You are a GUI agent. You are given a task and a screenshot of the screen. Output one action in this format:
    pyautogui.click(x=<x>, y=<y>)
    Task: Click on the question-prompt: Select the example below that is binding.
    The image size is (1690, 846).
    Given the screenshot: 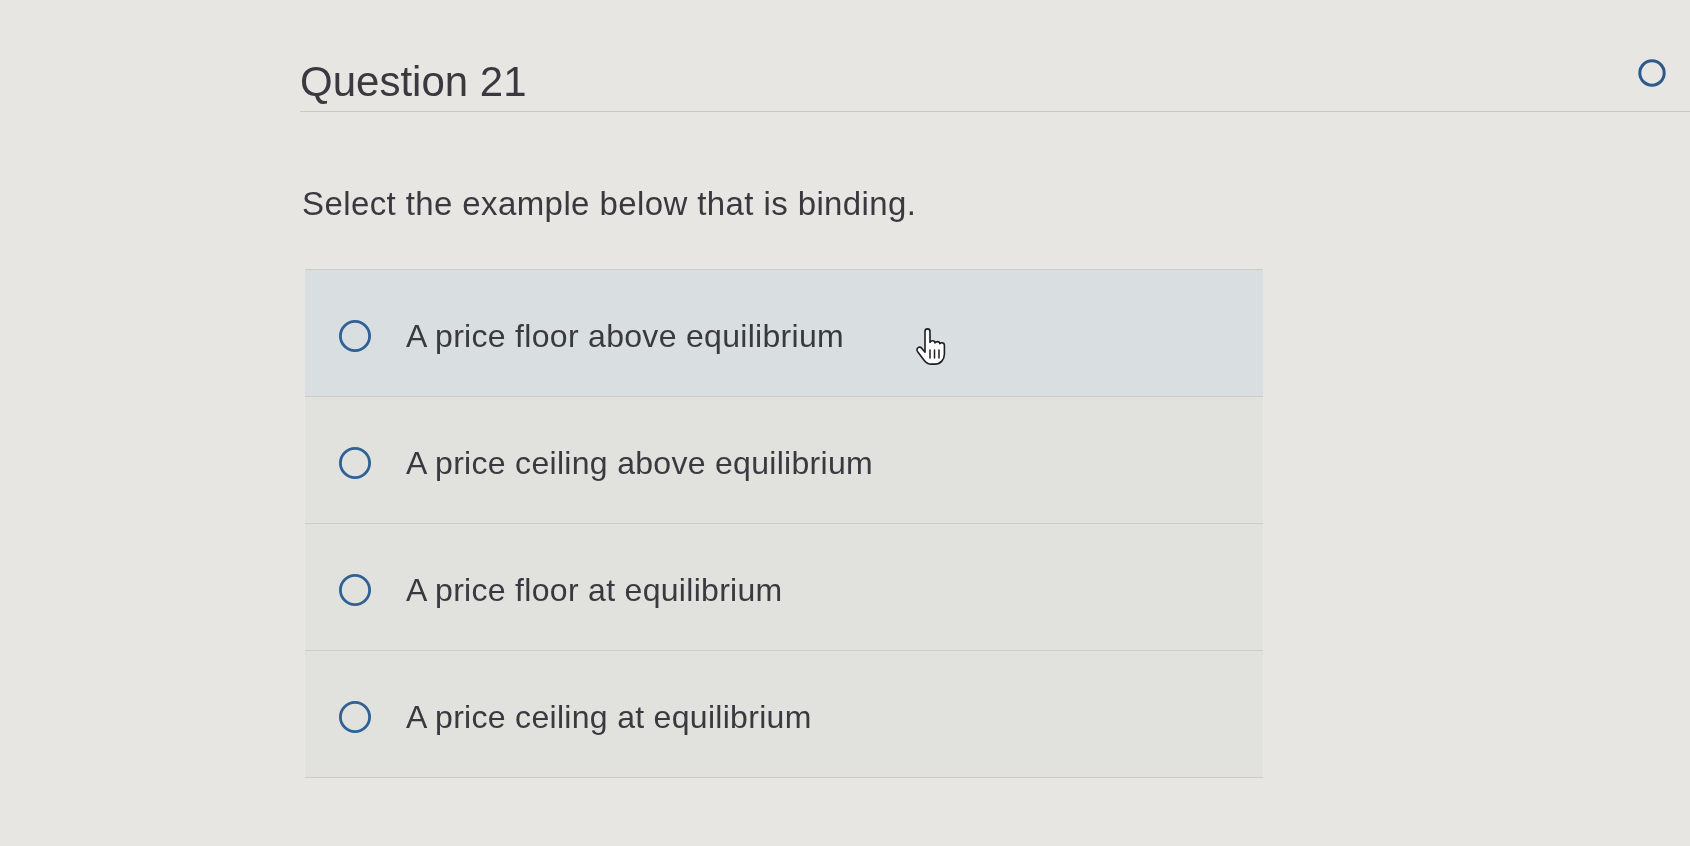 What is the action you would take?
    pyautogui.click(x=609, y=204)
    